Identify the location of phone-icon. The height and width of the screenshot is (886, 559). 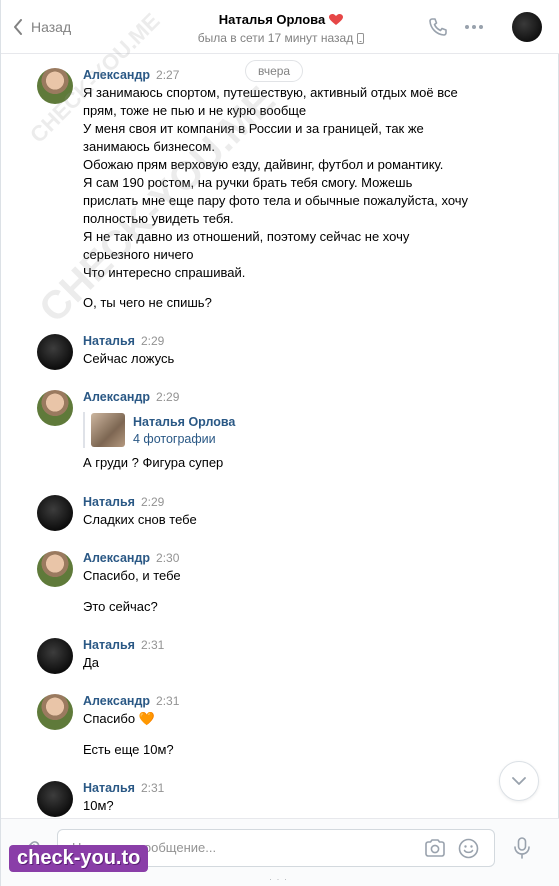
(438, 27).